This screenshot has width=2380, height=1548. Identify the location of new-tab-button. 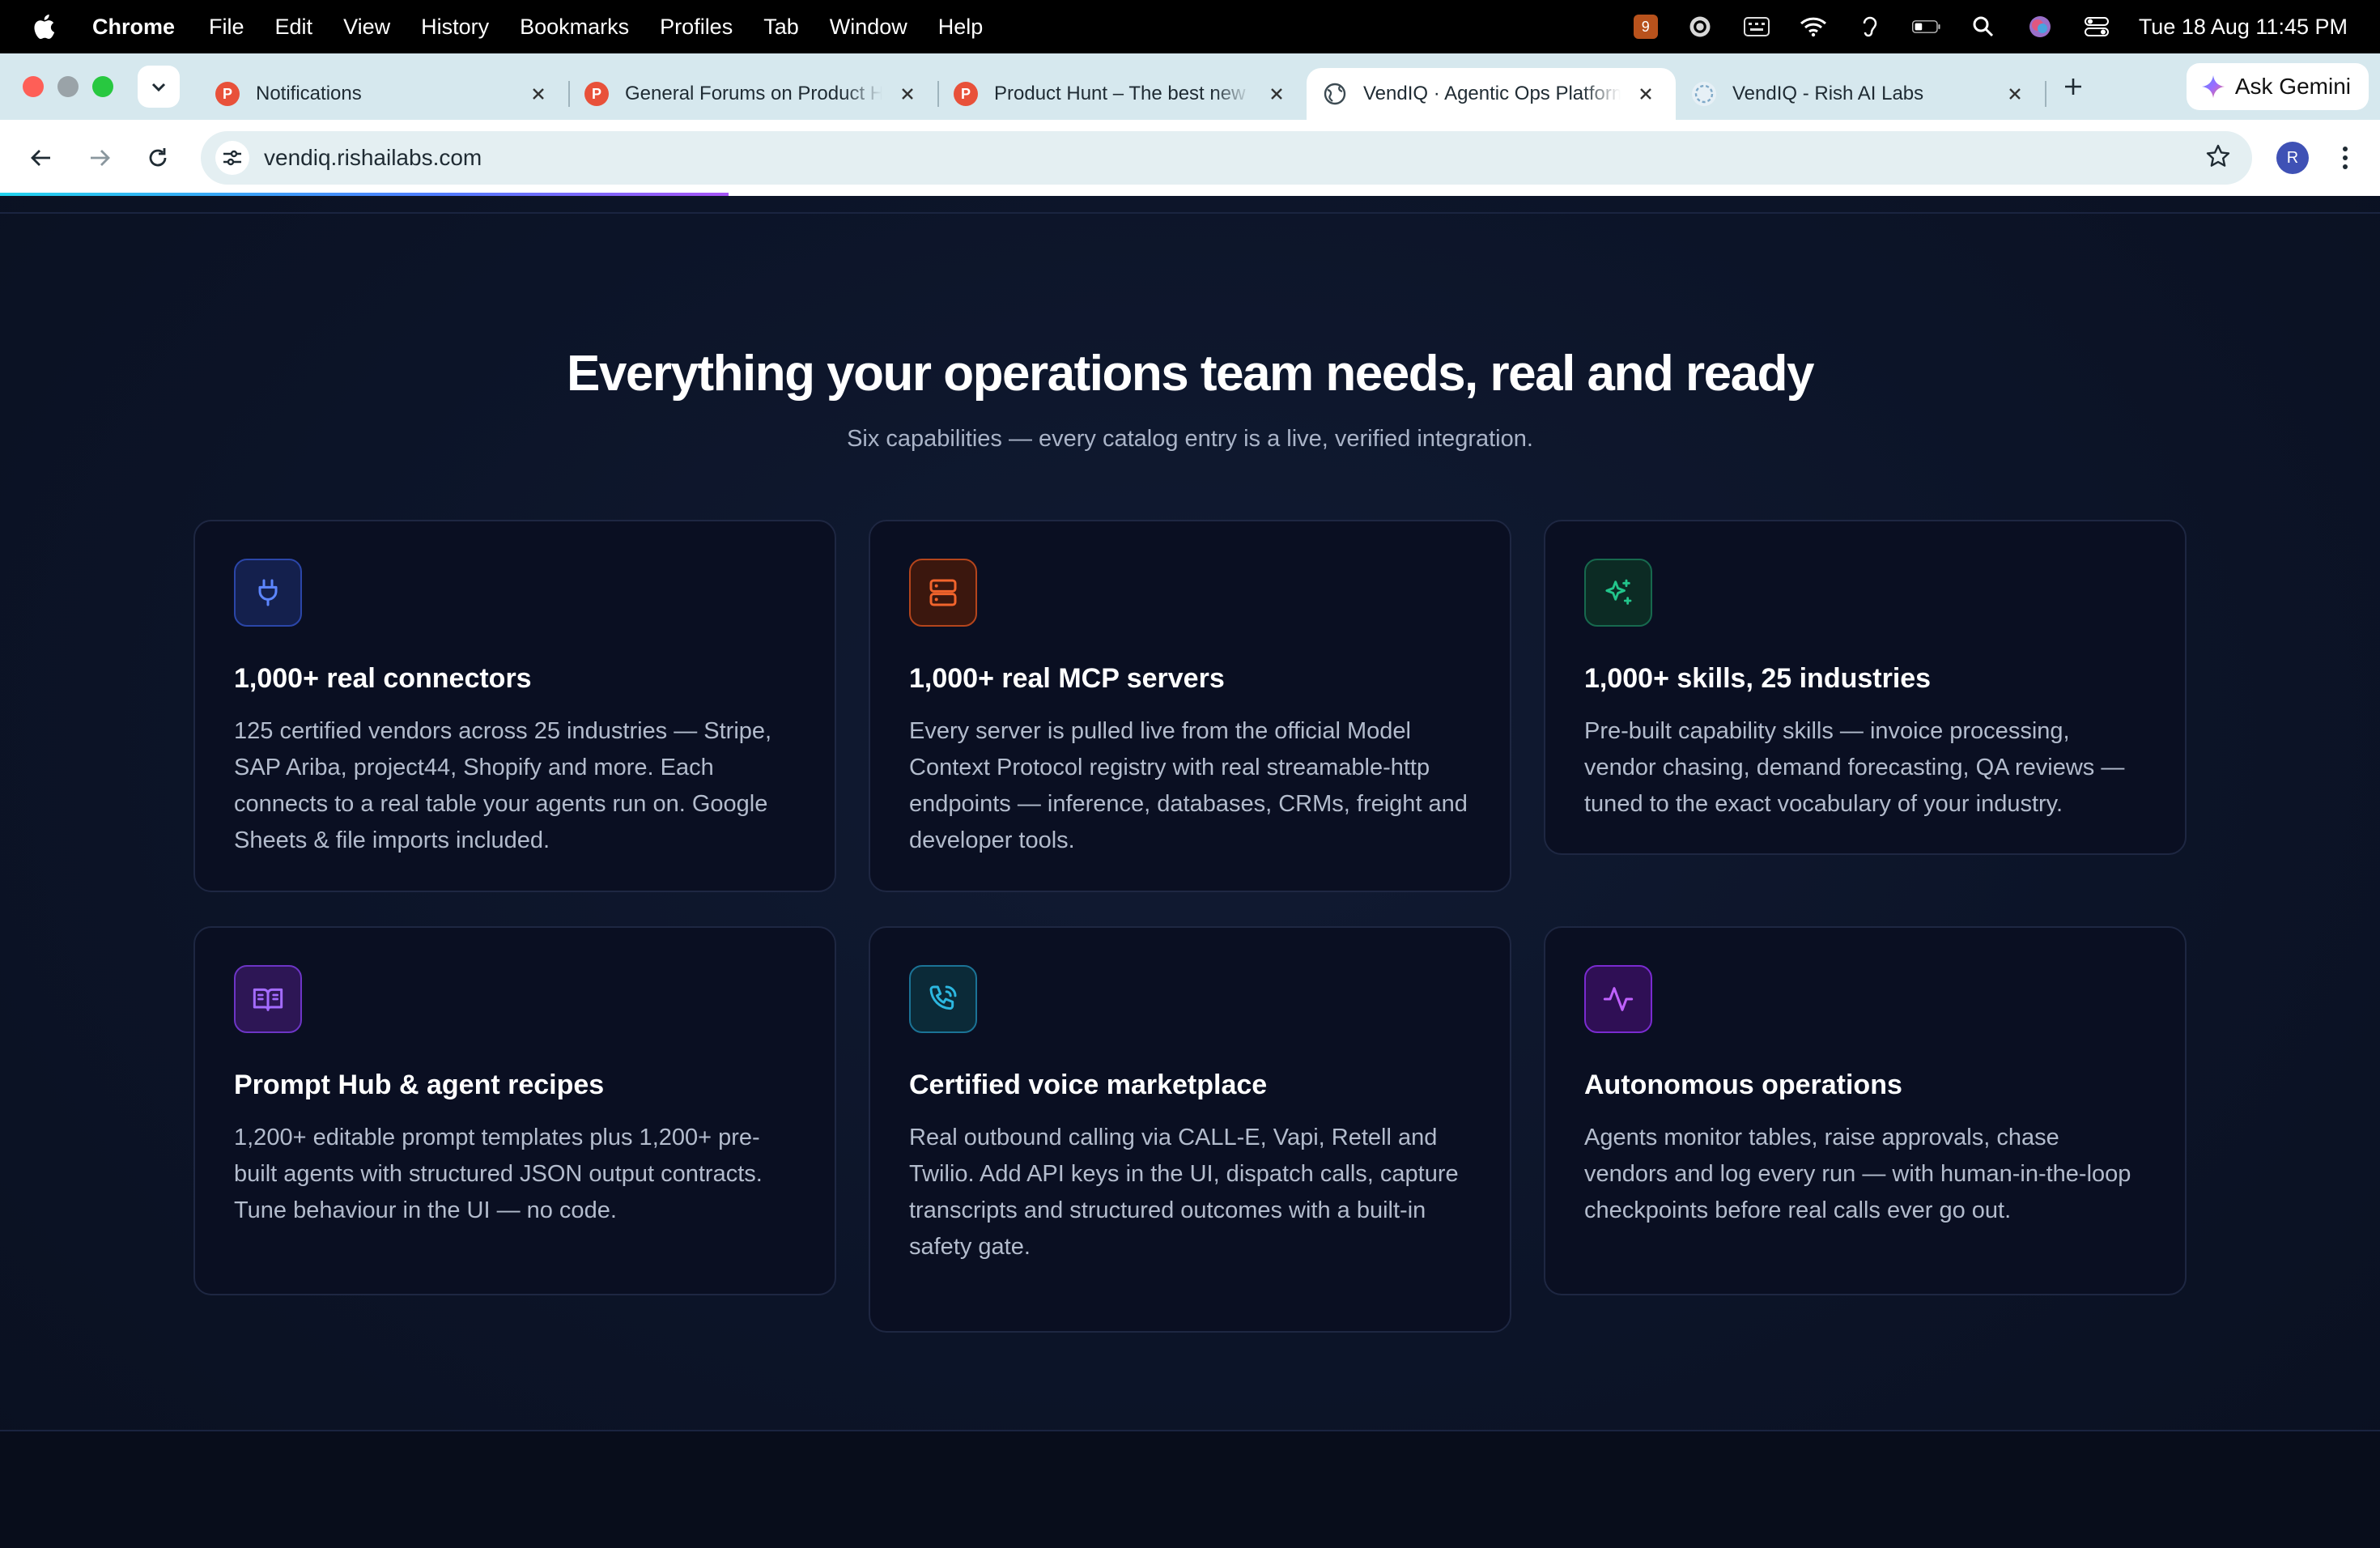
(2073, 87).